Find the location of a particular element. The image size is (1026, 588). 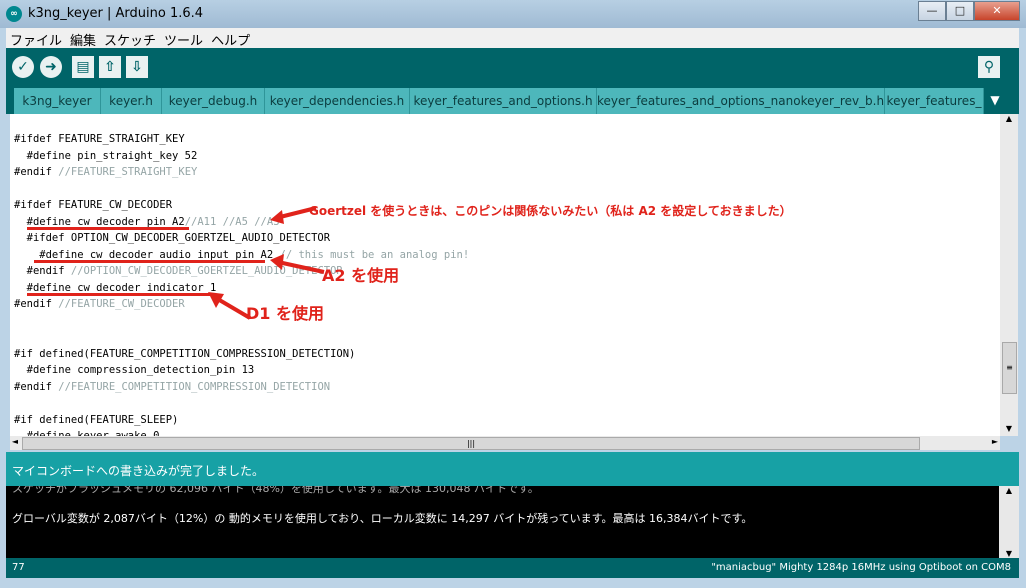

console-scrollbar: ▲ ▼ is located at coordinates (1009, 522).